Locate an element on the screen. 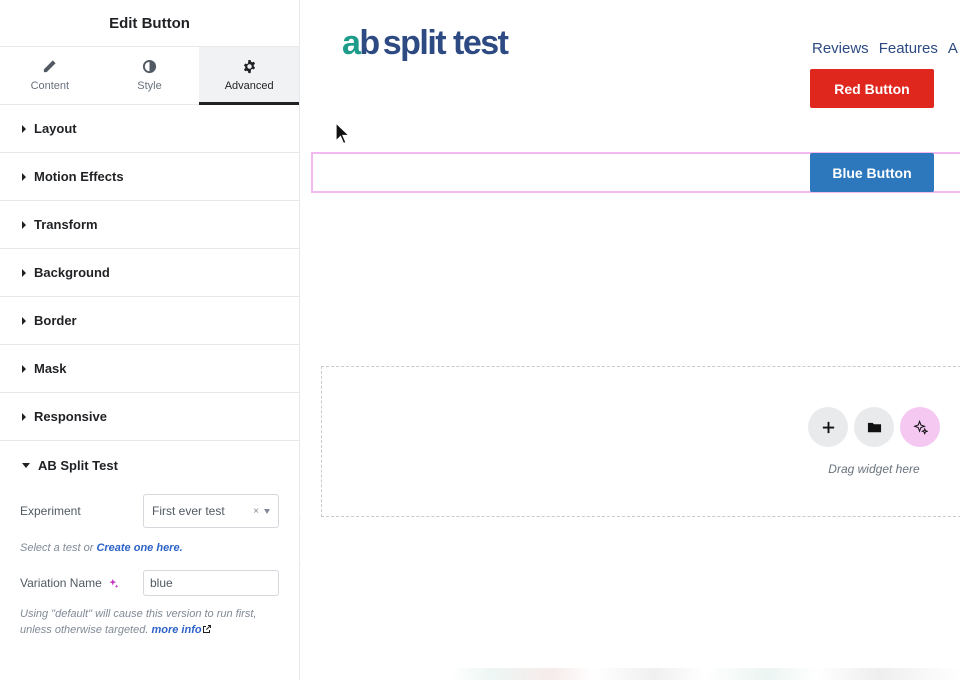 The width and height of the screenshot is (960, 680). tab-content: Content is located at coordinates (50, 75).